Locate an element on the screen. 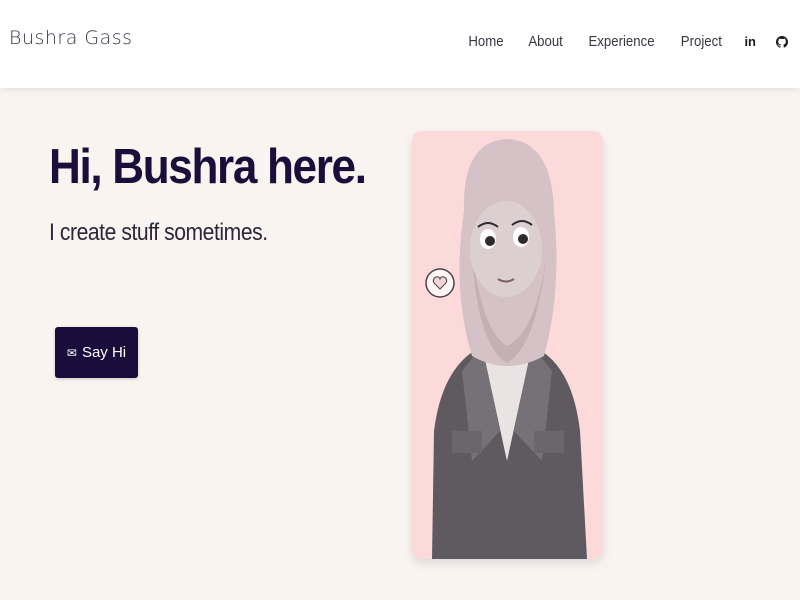 This screenshot has height=600, width=800. github-icon is located at coordinates (782, 41).